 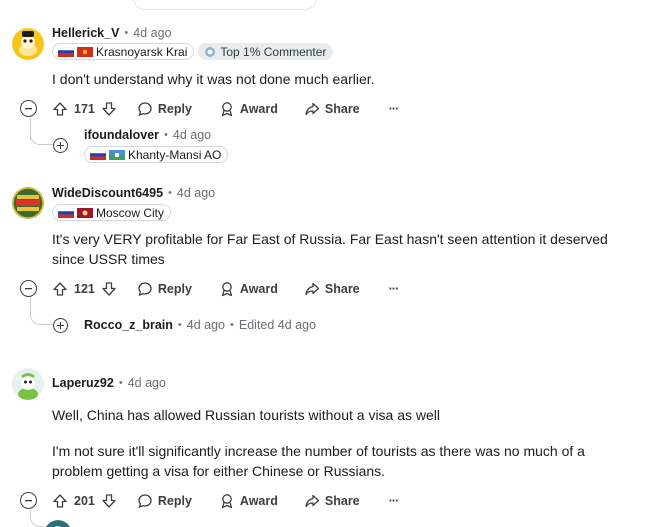 I want to click on vote-count: 171, so click(x=84, y=108).